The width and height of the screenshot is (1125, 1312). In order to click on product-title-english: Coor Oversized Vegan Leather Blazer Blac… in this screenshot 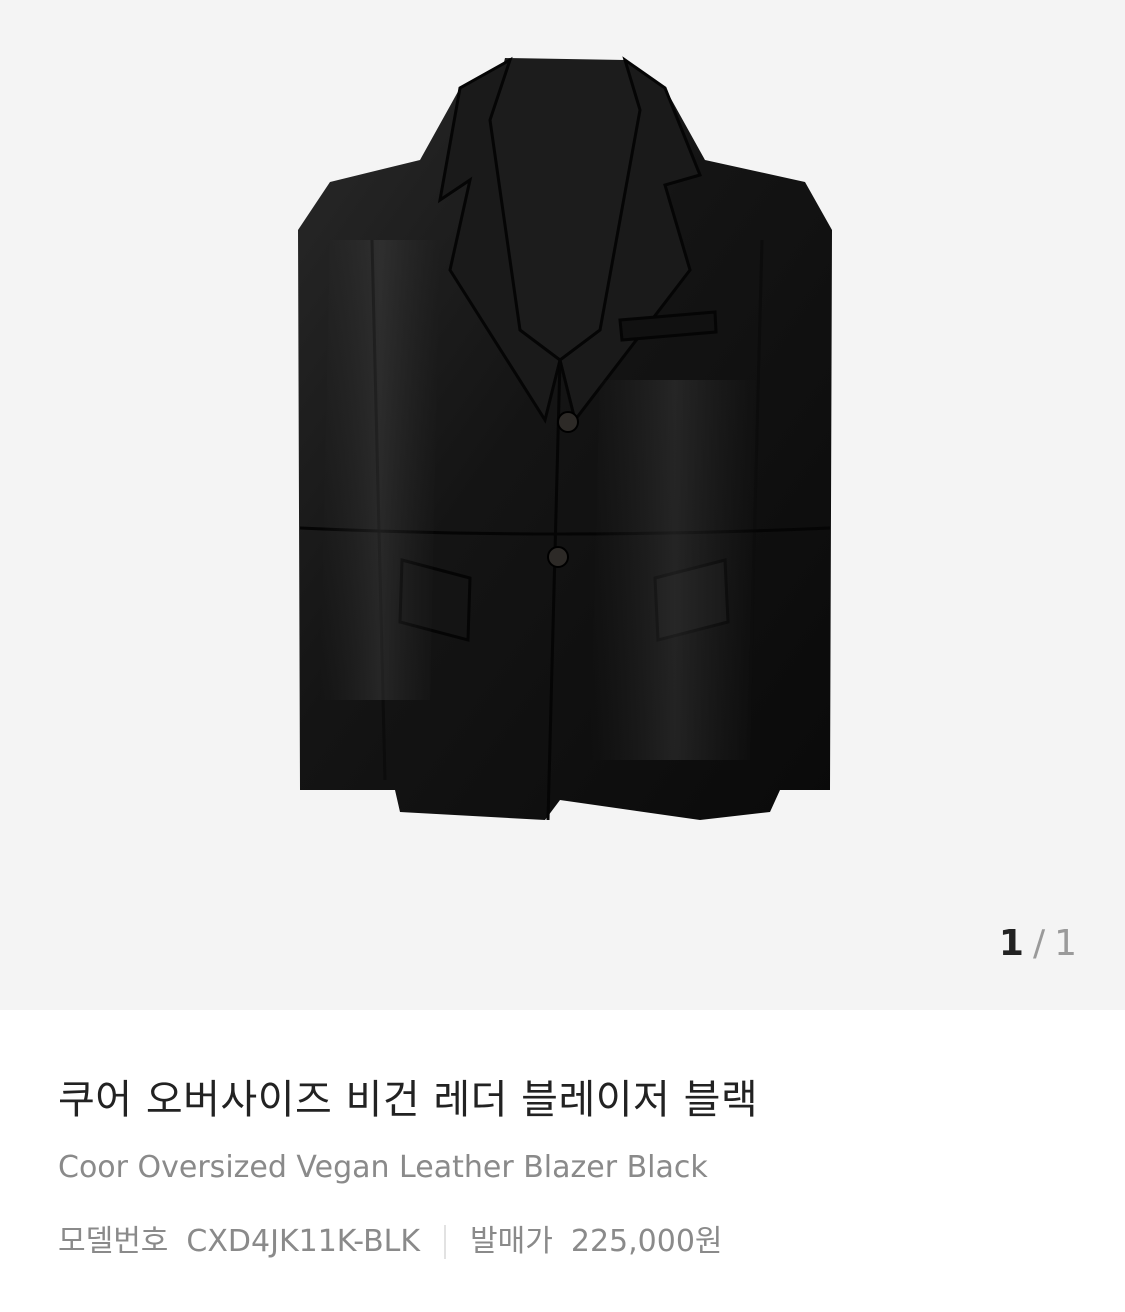, I will do `click(383, 1167)`.